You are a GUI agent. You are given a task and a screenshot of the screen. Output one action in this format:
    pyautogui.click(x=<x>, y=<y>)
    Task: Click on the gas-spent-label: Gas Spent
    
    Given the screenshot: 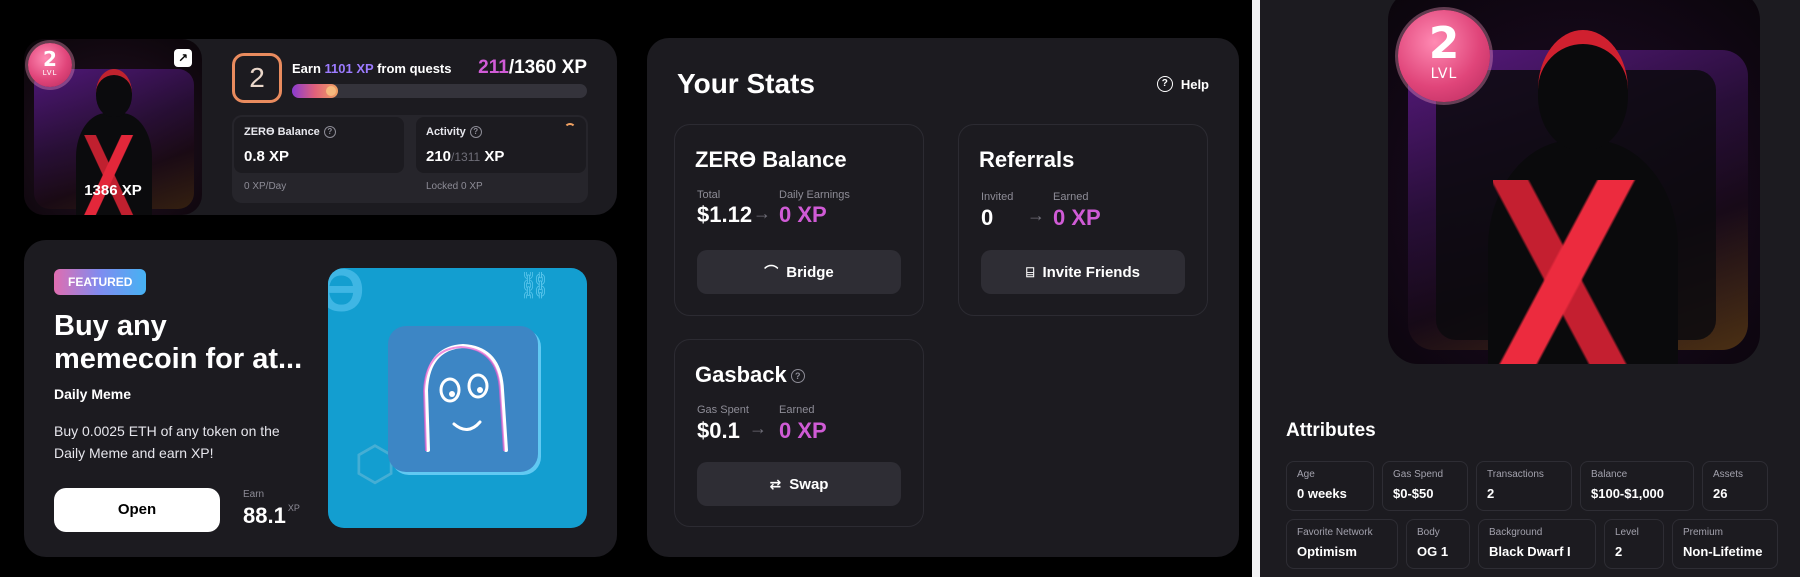 What is the action you would take?
    pyautogui.click(x=723, y=410)
    